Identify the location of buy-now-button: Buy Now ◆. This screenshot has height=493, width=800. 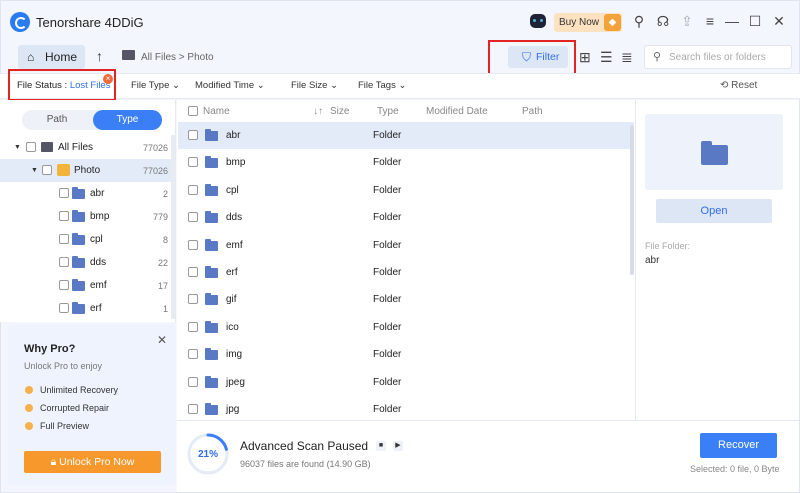
(588, 22).